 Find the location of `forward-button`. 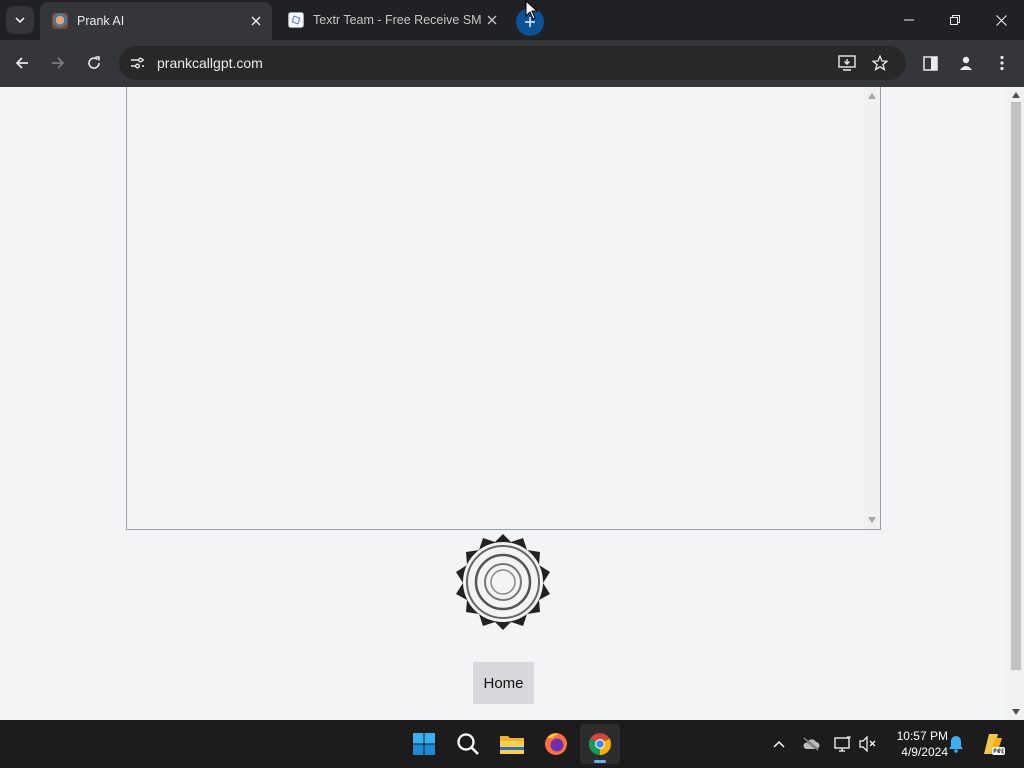

forward-button is located at coordinates (58, 63).